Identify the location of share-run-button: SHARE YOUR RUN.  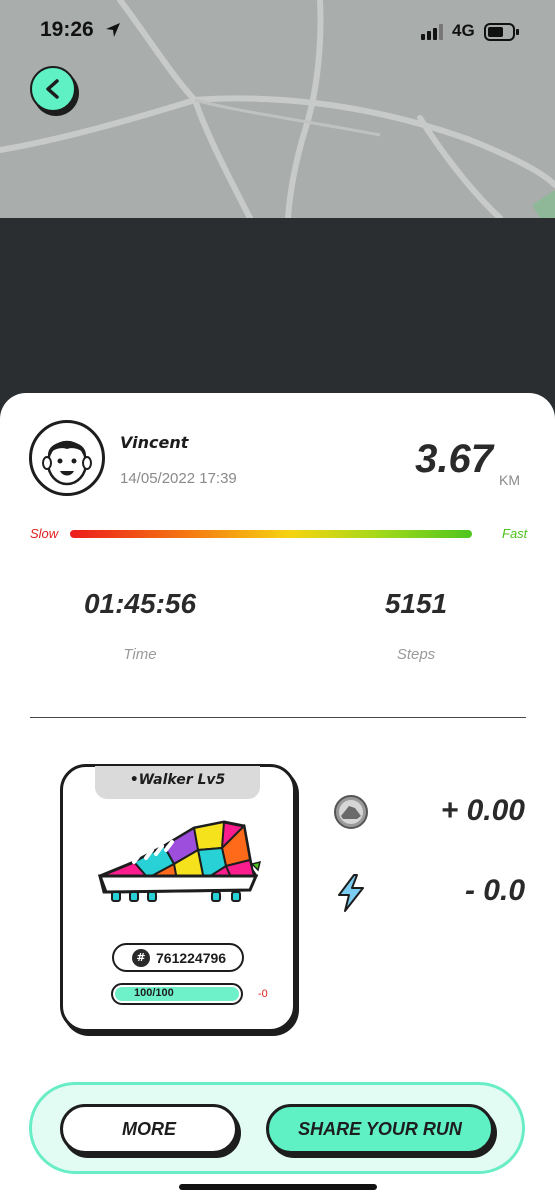
(380, 1129).